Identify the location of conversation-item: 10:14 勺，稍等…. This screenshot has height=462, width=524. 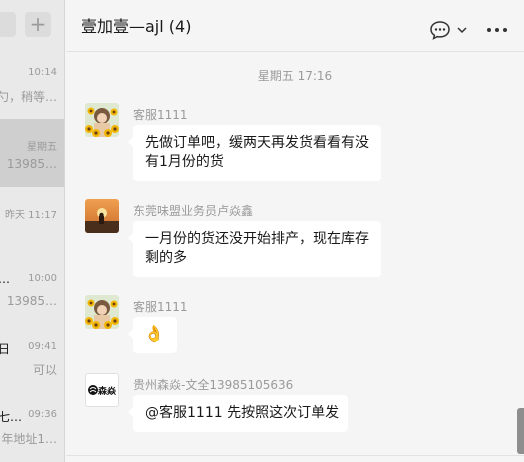
(32, 92).